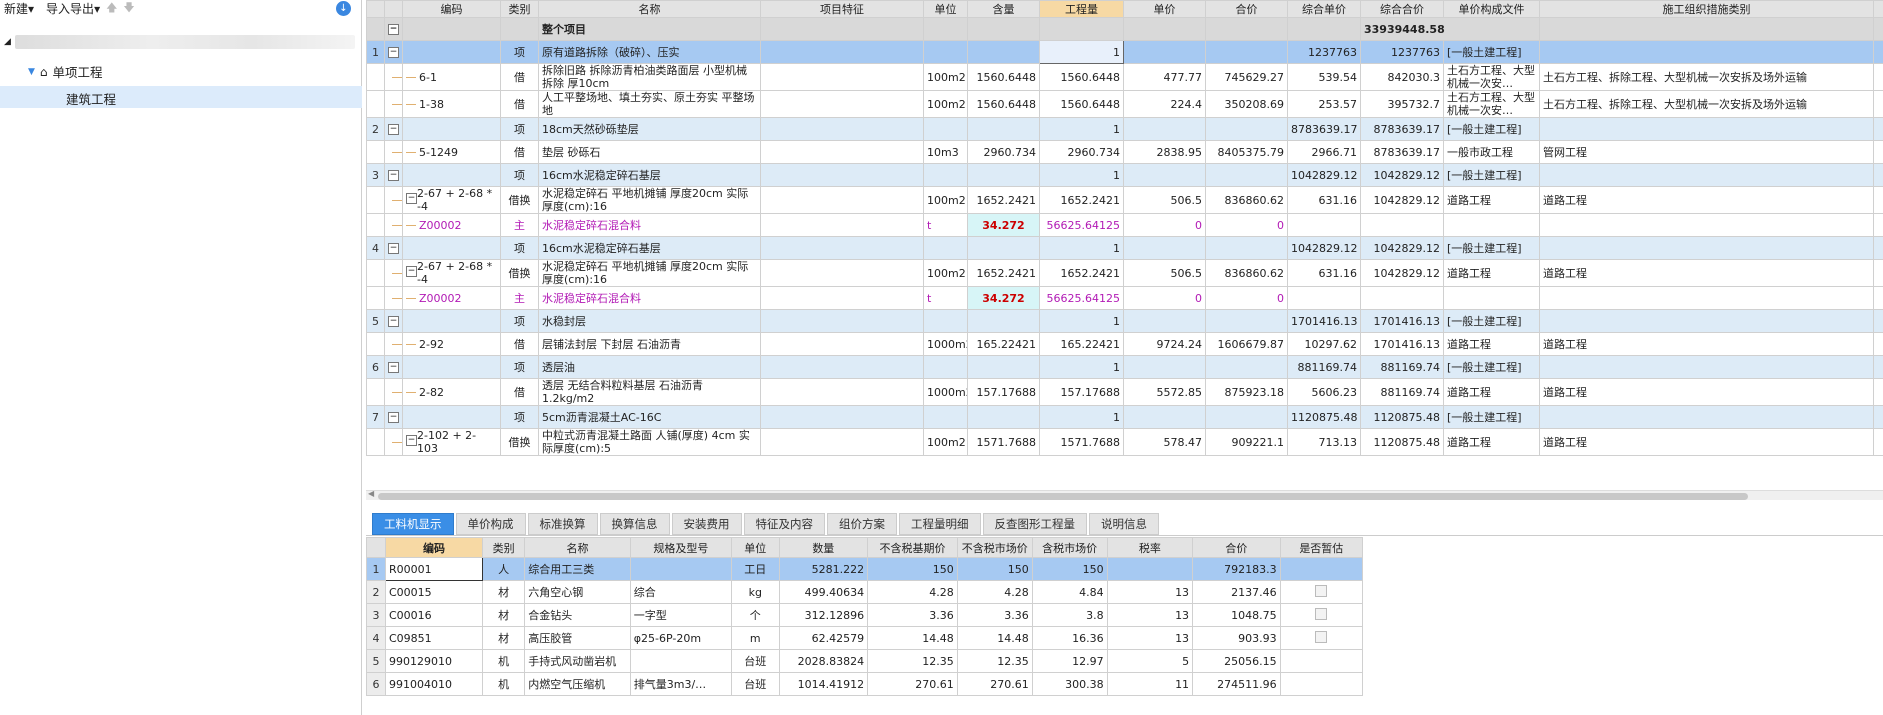  What do you see at coordinates (434, 661) in the screenshot?
I see `code-cell: 990129010` at bounding box center [434, 661].